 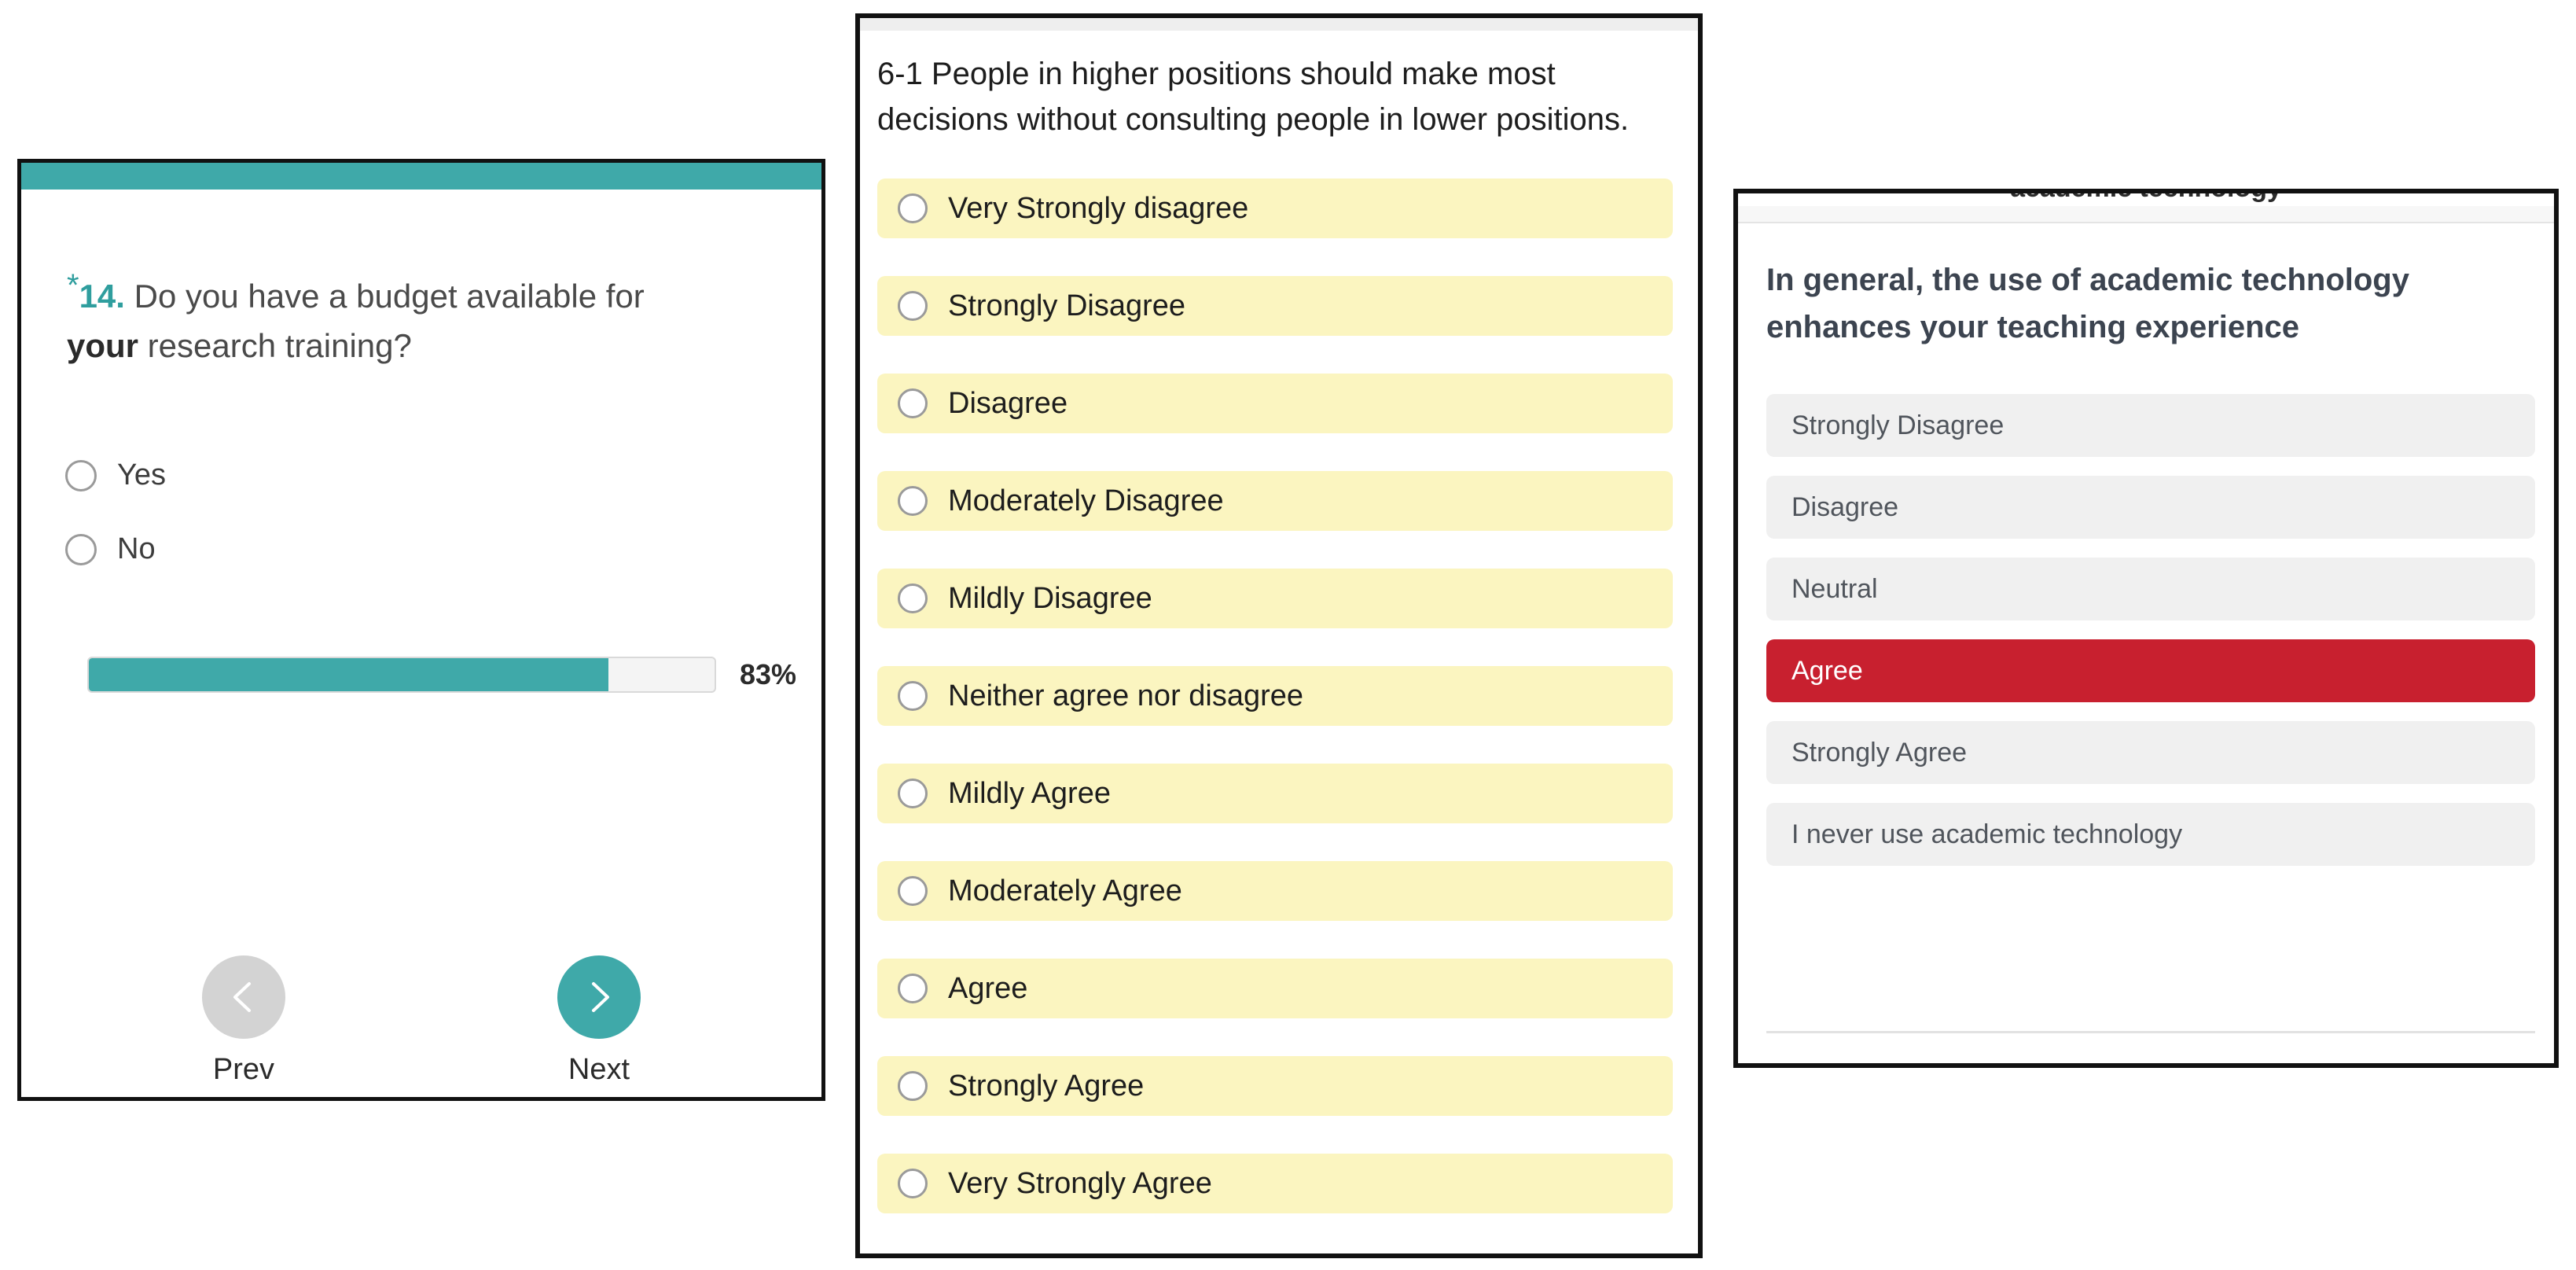 I want to click on radio-option-label: Mildly Disagree, so click(x=1050, y=598).